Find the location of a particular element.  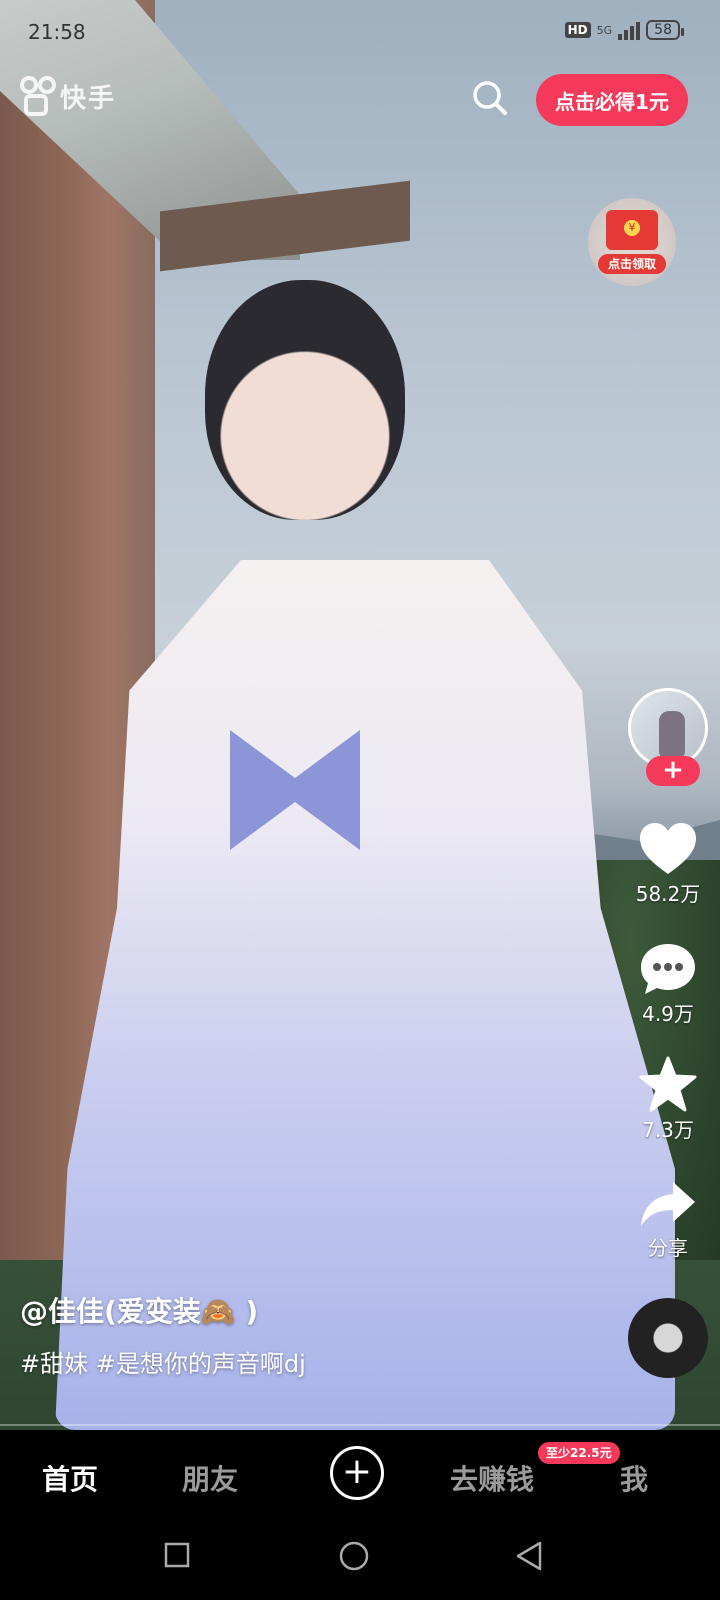

status-icons: HD 5G 58 is located at coordinates (624, 30).